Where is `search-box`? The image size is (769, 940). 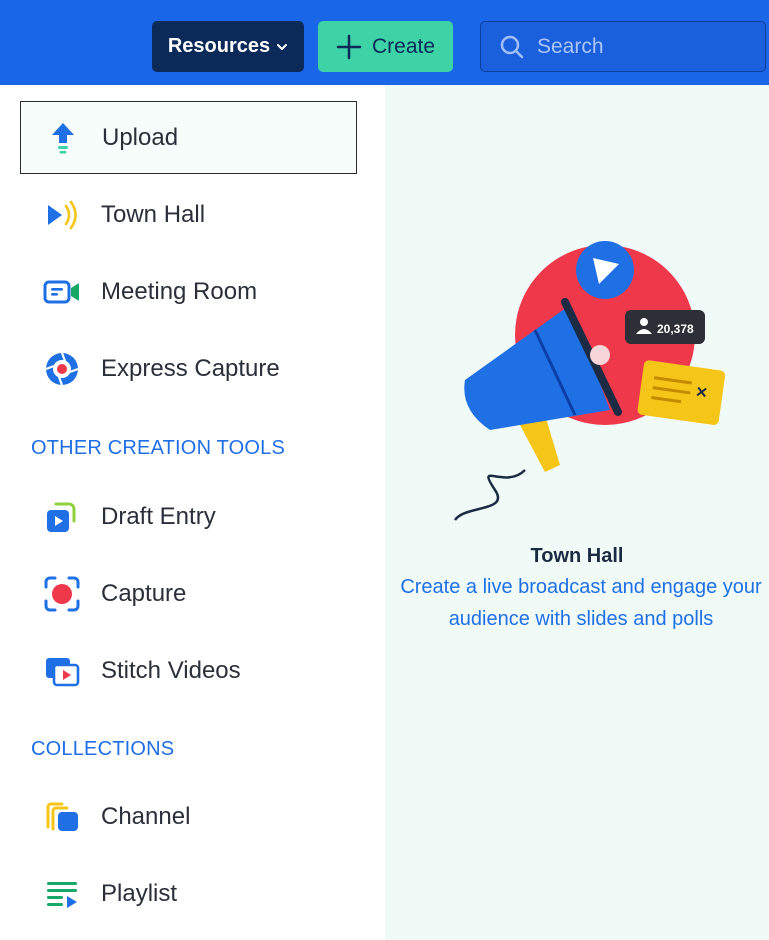
search-box is located at coordinates (623, 46).